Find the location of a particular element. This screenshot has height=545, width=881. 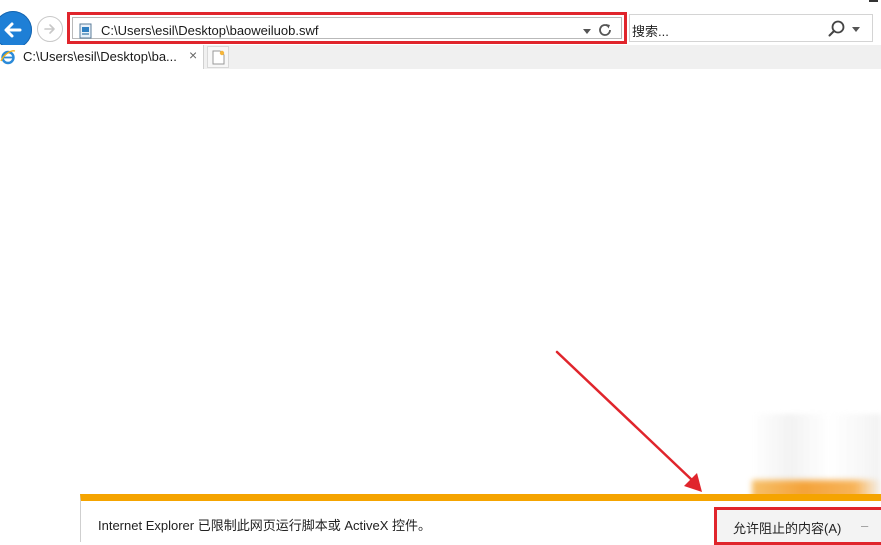

search-dropdown-icon is located at coordinates (856, 29).